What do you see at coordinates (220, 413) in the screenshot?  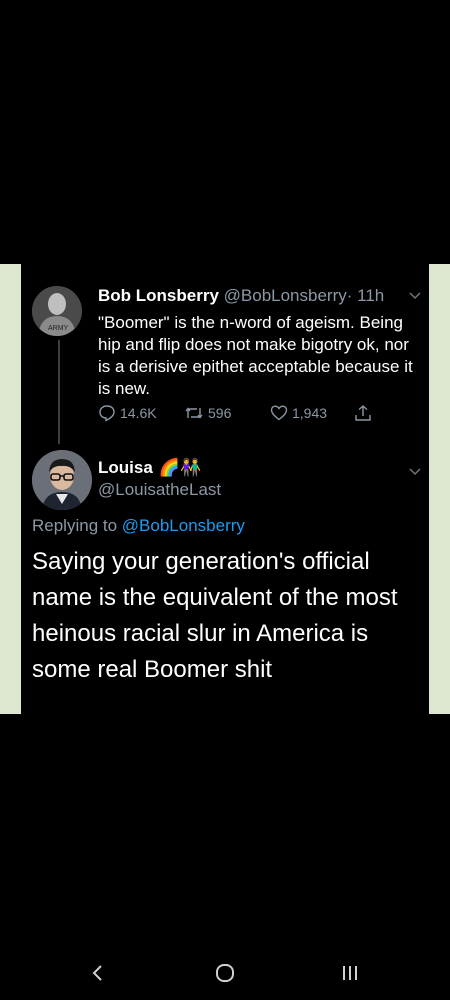 I see `retweet-count: 596` at bounding box center [220, 413].